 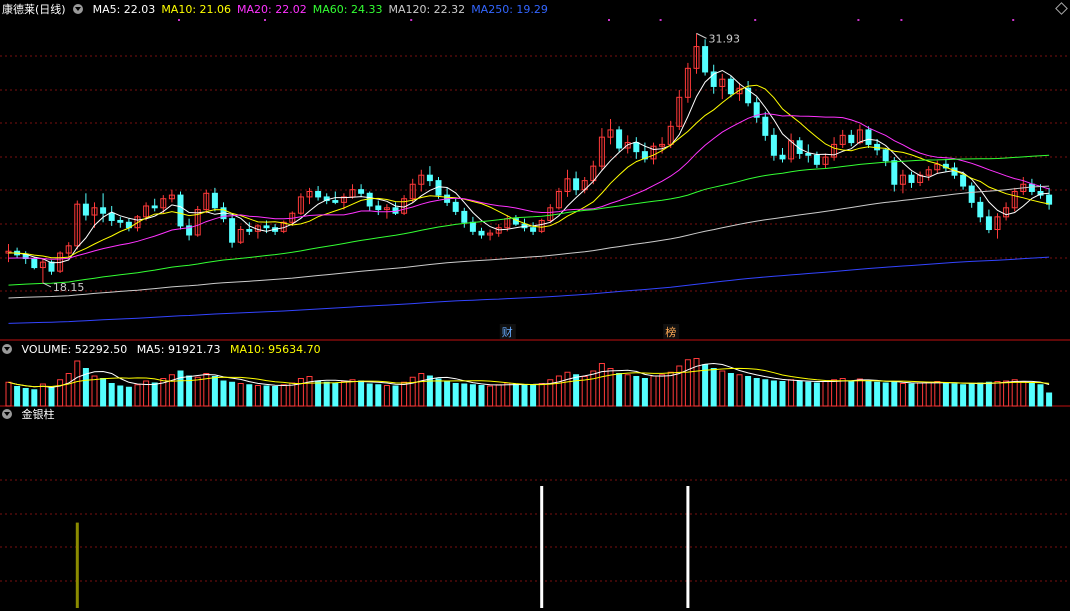 What do you see at coordinates (427, 9) in the screenshot?
I see `ma-label-4: MA120: 22.32` at bounding box center [427, 9].